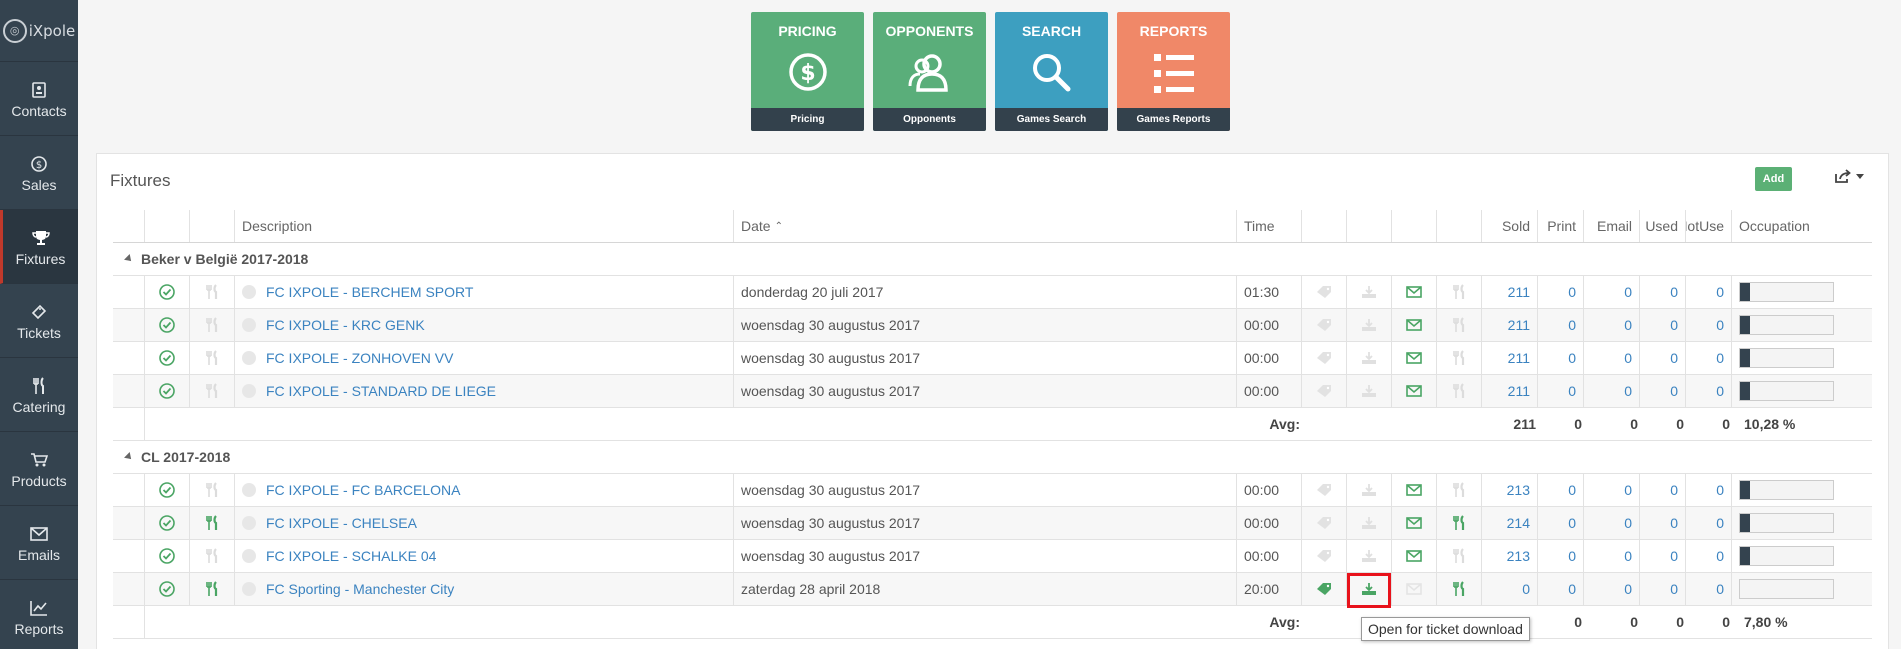 The image size is (1901, 649). What do you see at coordinates (369, 292) in the screenshot?
I see `fixture-link: FC IXPOLE - BERCHEM SPORT` at bounding box center [369, 292].